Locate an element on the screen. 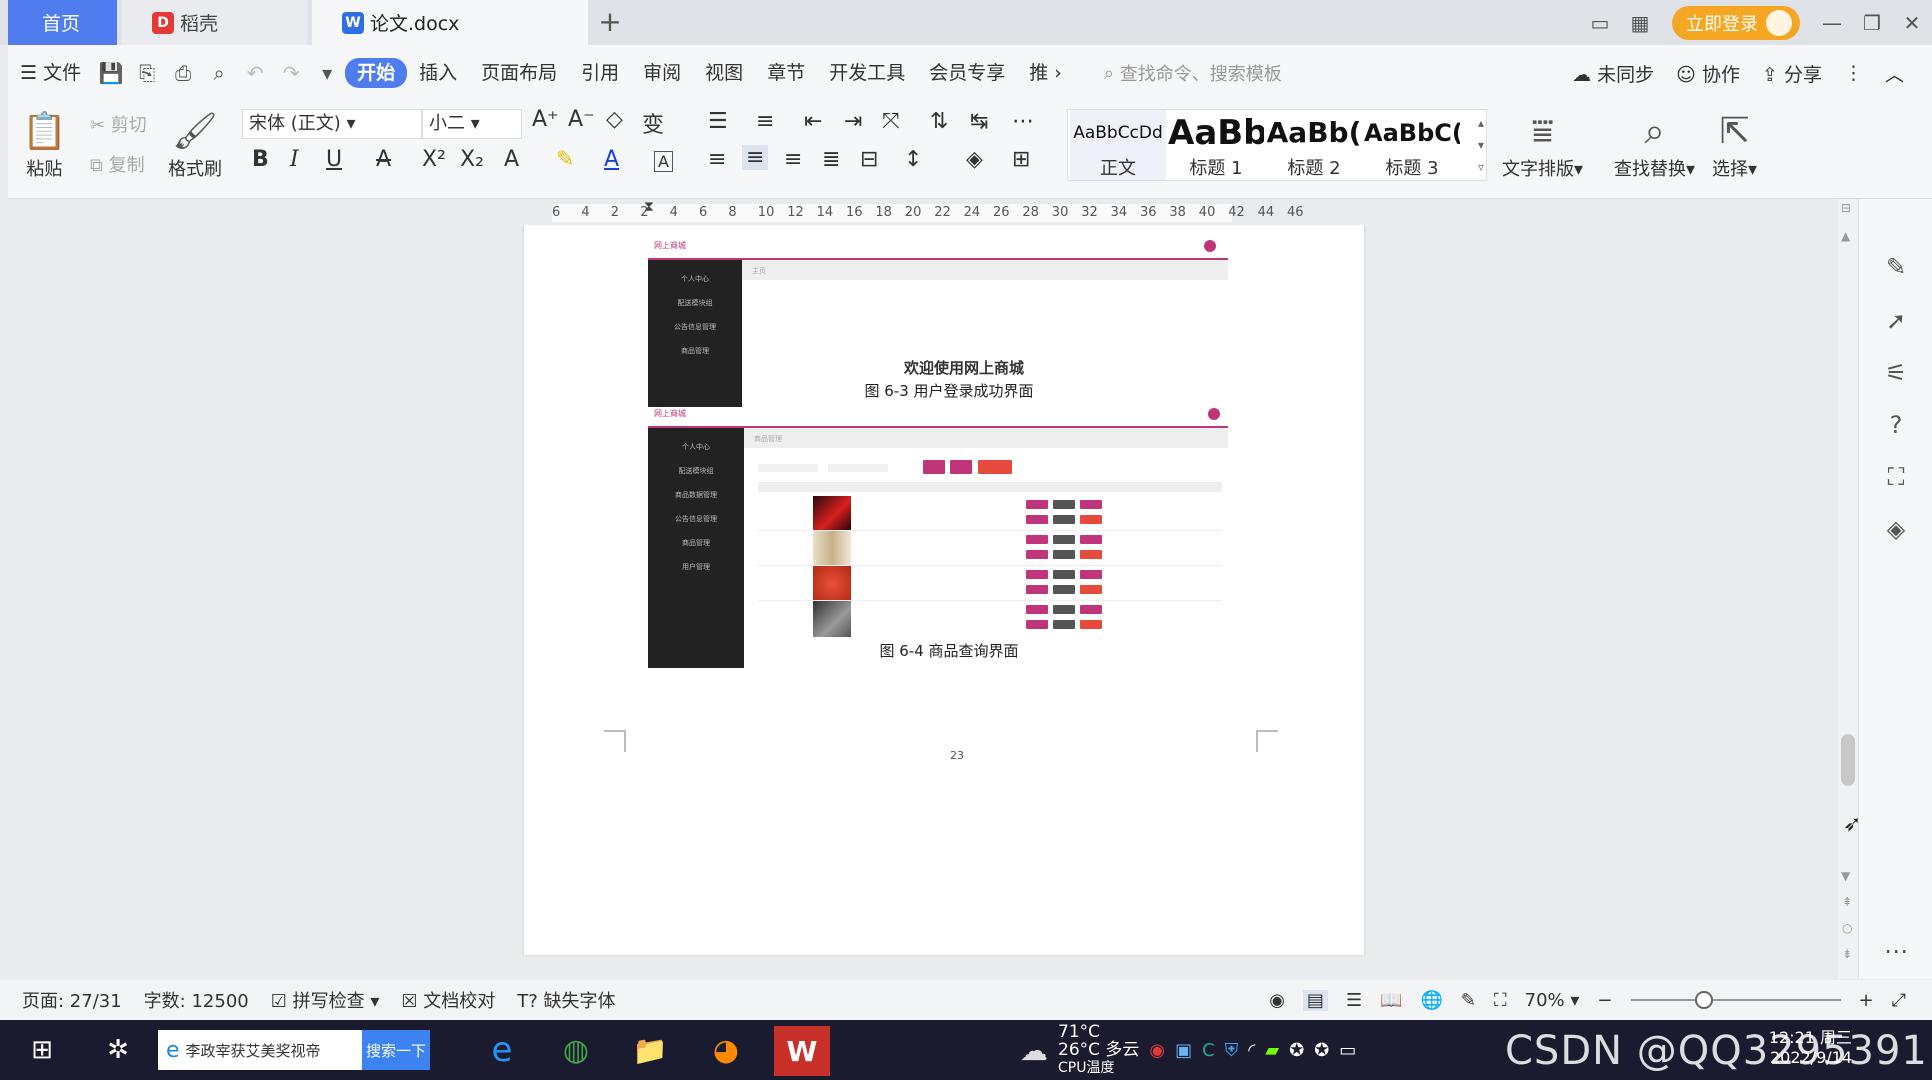 This screenshot has height=1080, width=1932. char-border-icon: A is located at coordinates (663, 161).